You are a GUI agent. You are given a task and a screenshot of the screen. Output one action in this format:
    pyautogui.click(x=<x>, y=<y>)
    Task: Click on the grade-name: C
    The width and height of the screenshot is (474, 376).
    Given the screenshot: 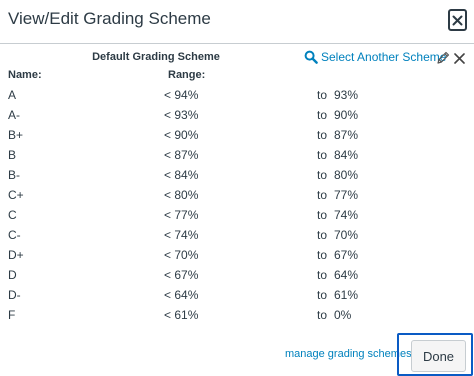 What is the action you would take?
    pyautogui.click(x=12, y=215)
    